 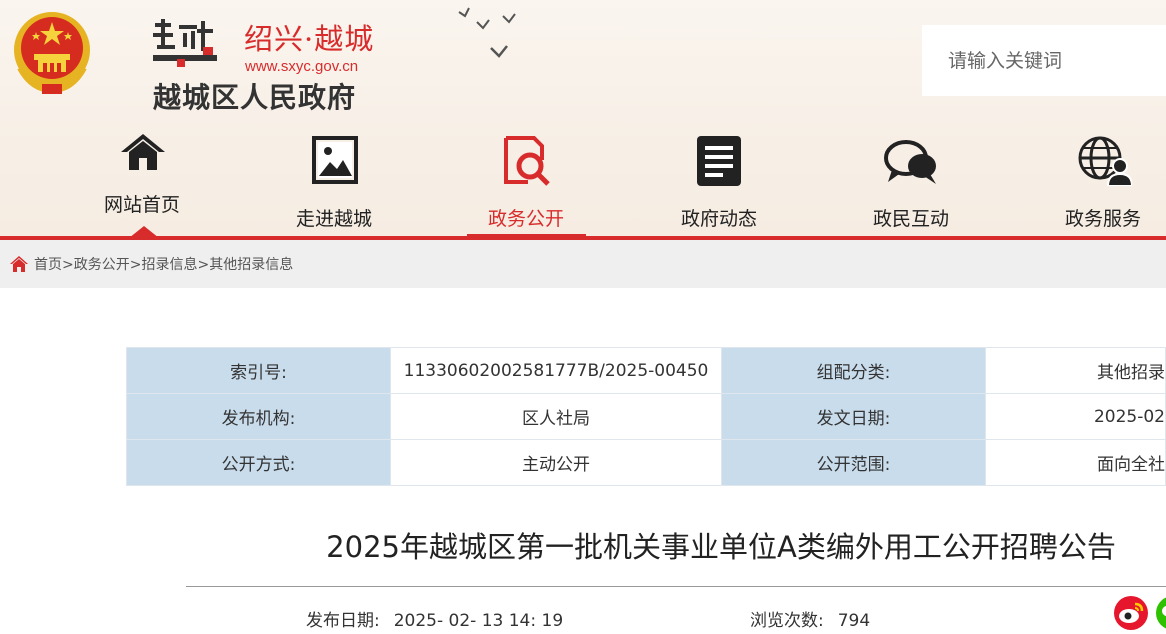 What do you see at coordinates (169, 265) in the screenshot?
I see `breadcrumb-recruitment: 招录信息` at bounding box center [169, 265].